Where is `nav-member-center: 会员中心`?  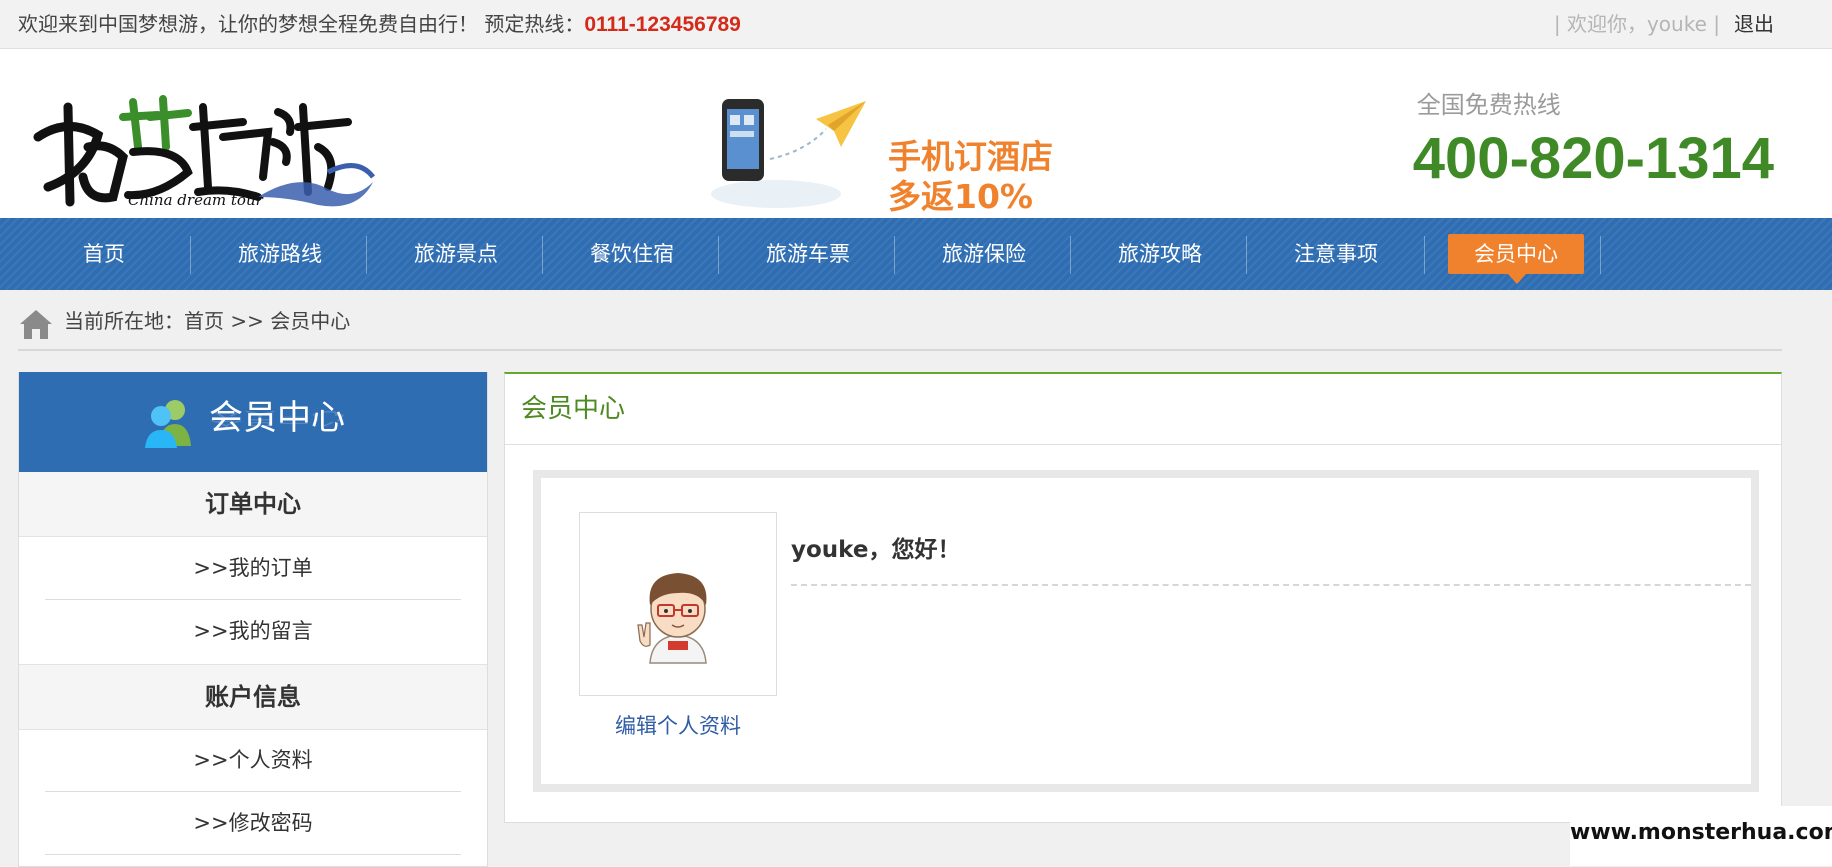
nav-member-center: 会员中心 is located at coordinates (1516, 259).